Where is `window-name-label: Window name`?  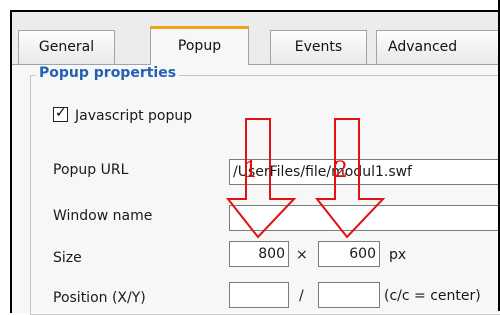
window-name-label: Window name is located at coordinates (103, 216).